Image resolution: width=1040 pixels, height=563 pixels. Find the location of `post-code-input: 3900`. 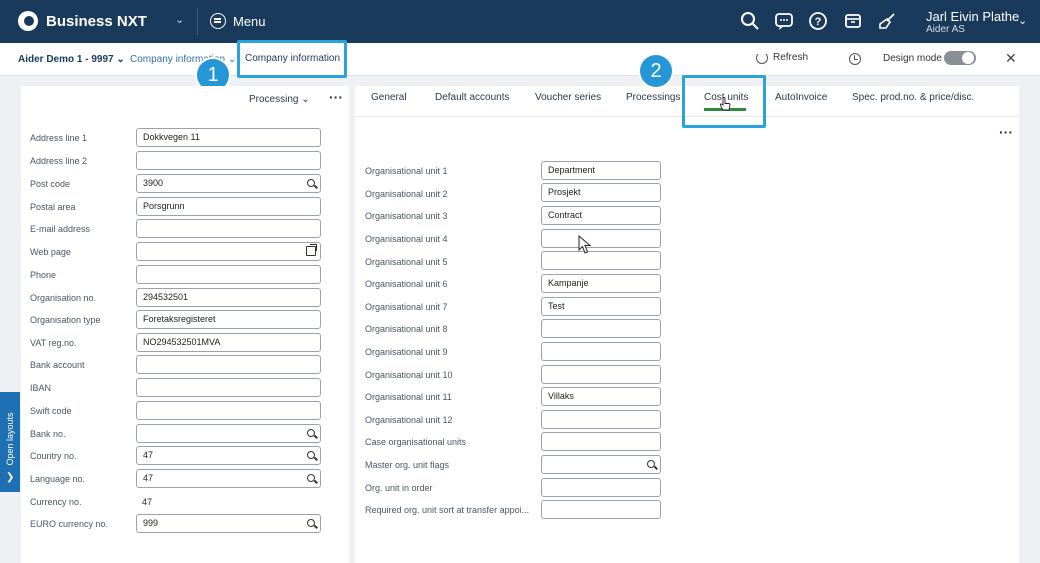

post-code-input: 3900 is located at coordinates (228, 183).